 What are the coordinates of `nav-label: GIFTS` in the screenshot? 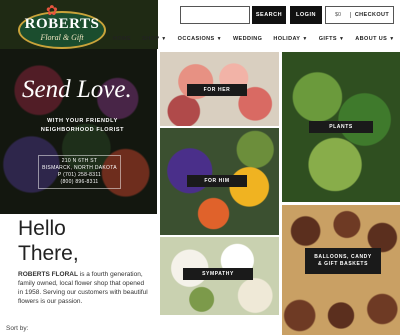 It's located at (327, 39).